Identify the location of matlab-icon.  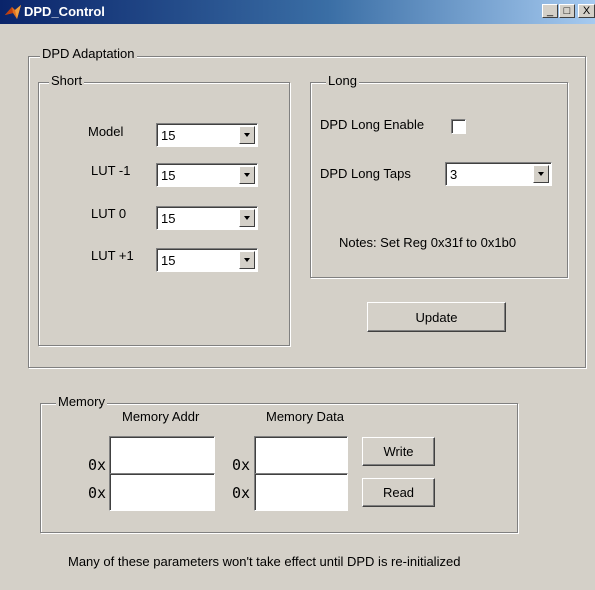
(13, 12).